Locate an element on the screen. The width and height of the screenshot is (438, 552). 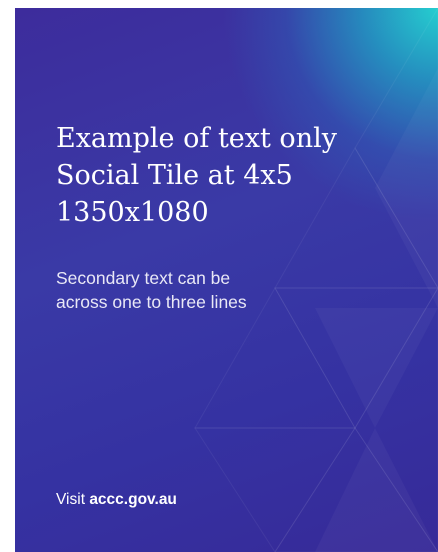
website-link: accc.gov.au is located at coordinates (133, 499).